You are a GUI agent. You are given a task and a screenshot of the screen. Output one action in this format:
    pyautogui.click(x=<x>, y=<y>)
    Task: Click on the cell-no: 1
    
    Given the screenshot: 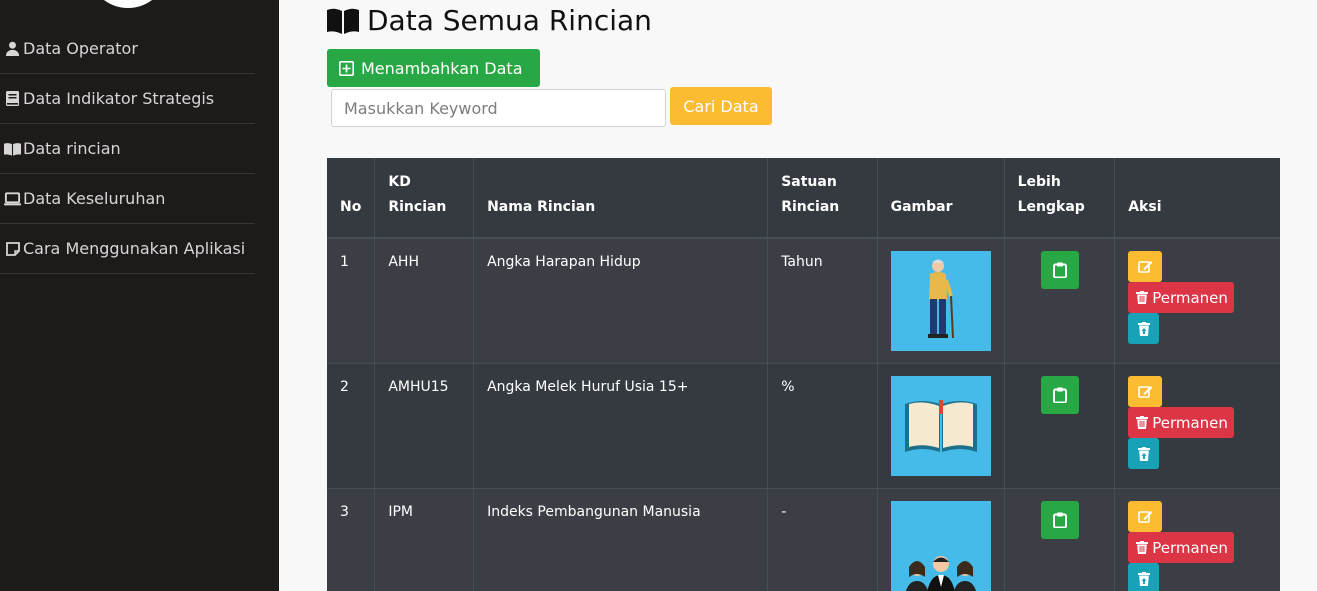 What is the action you would take?
    pyautogui.click(x=351, y=300)
    